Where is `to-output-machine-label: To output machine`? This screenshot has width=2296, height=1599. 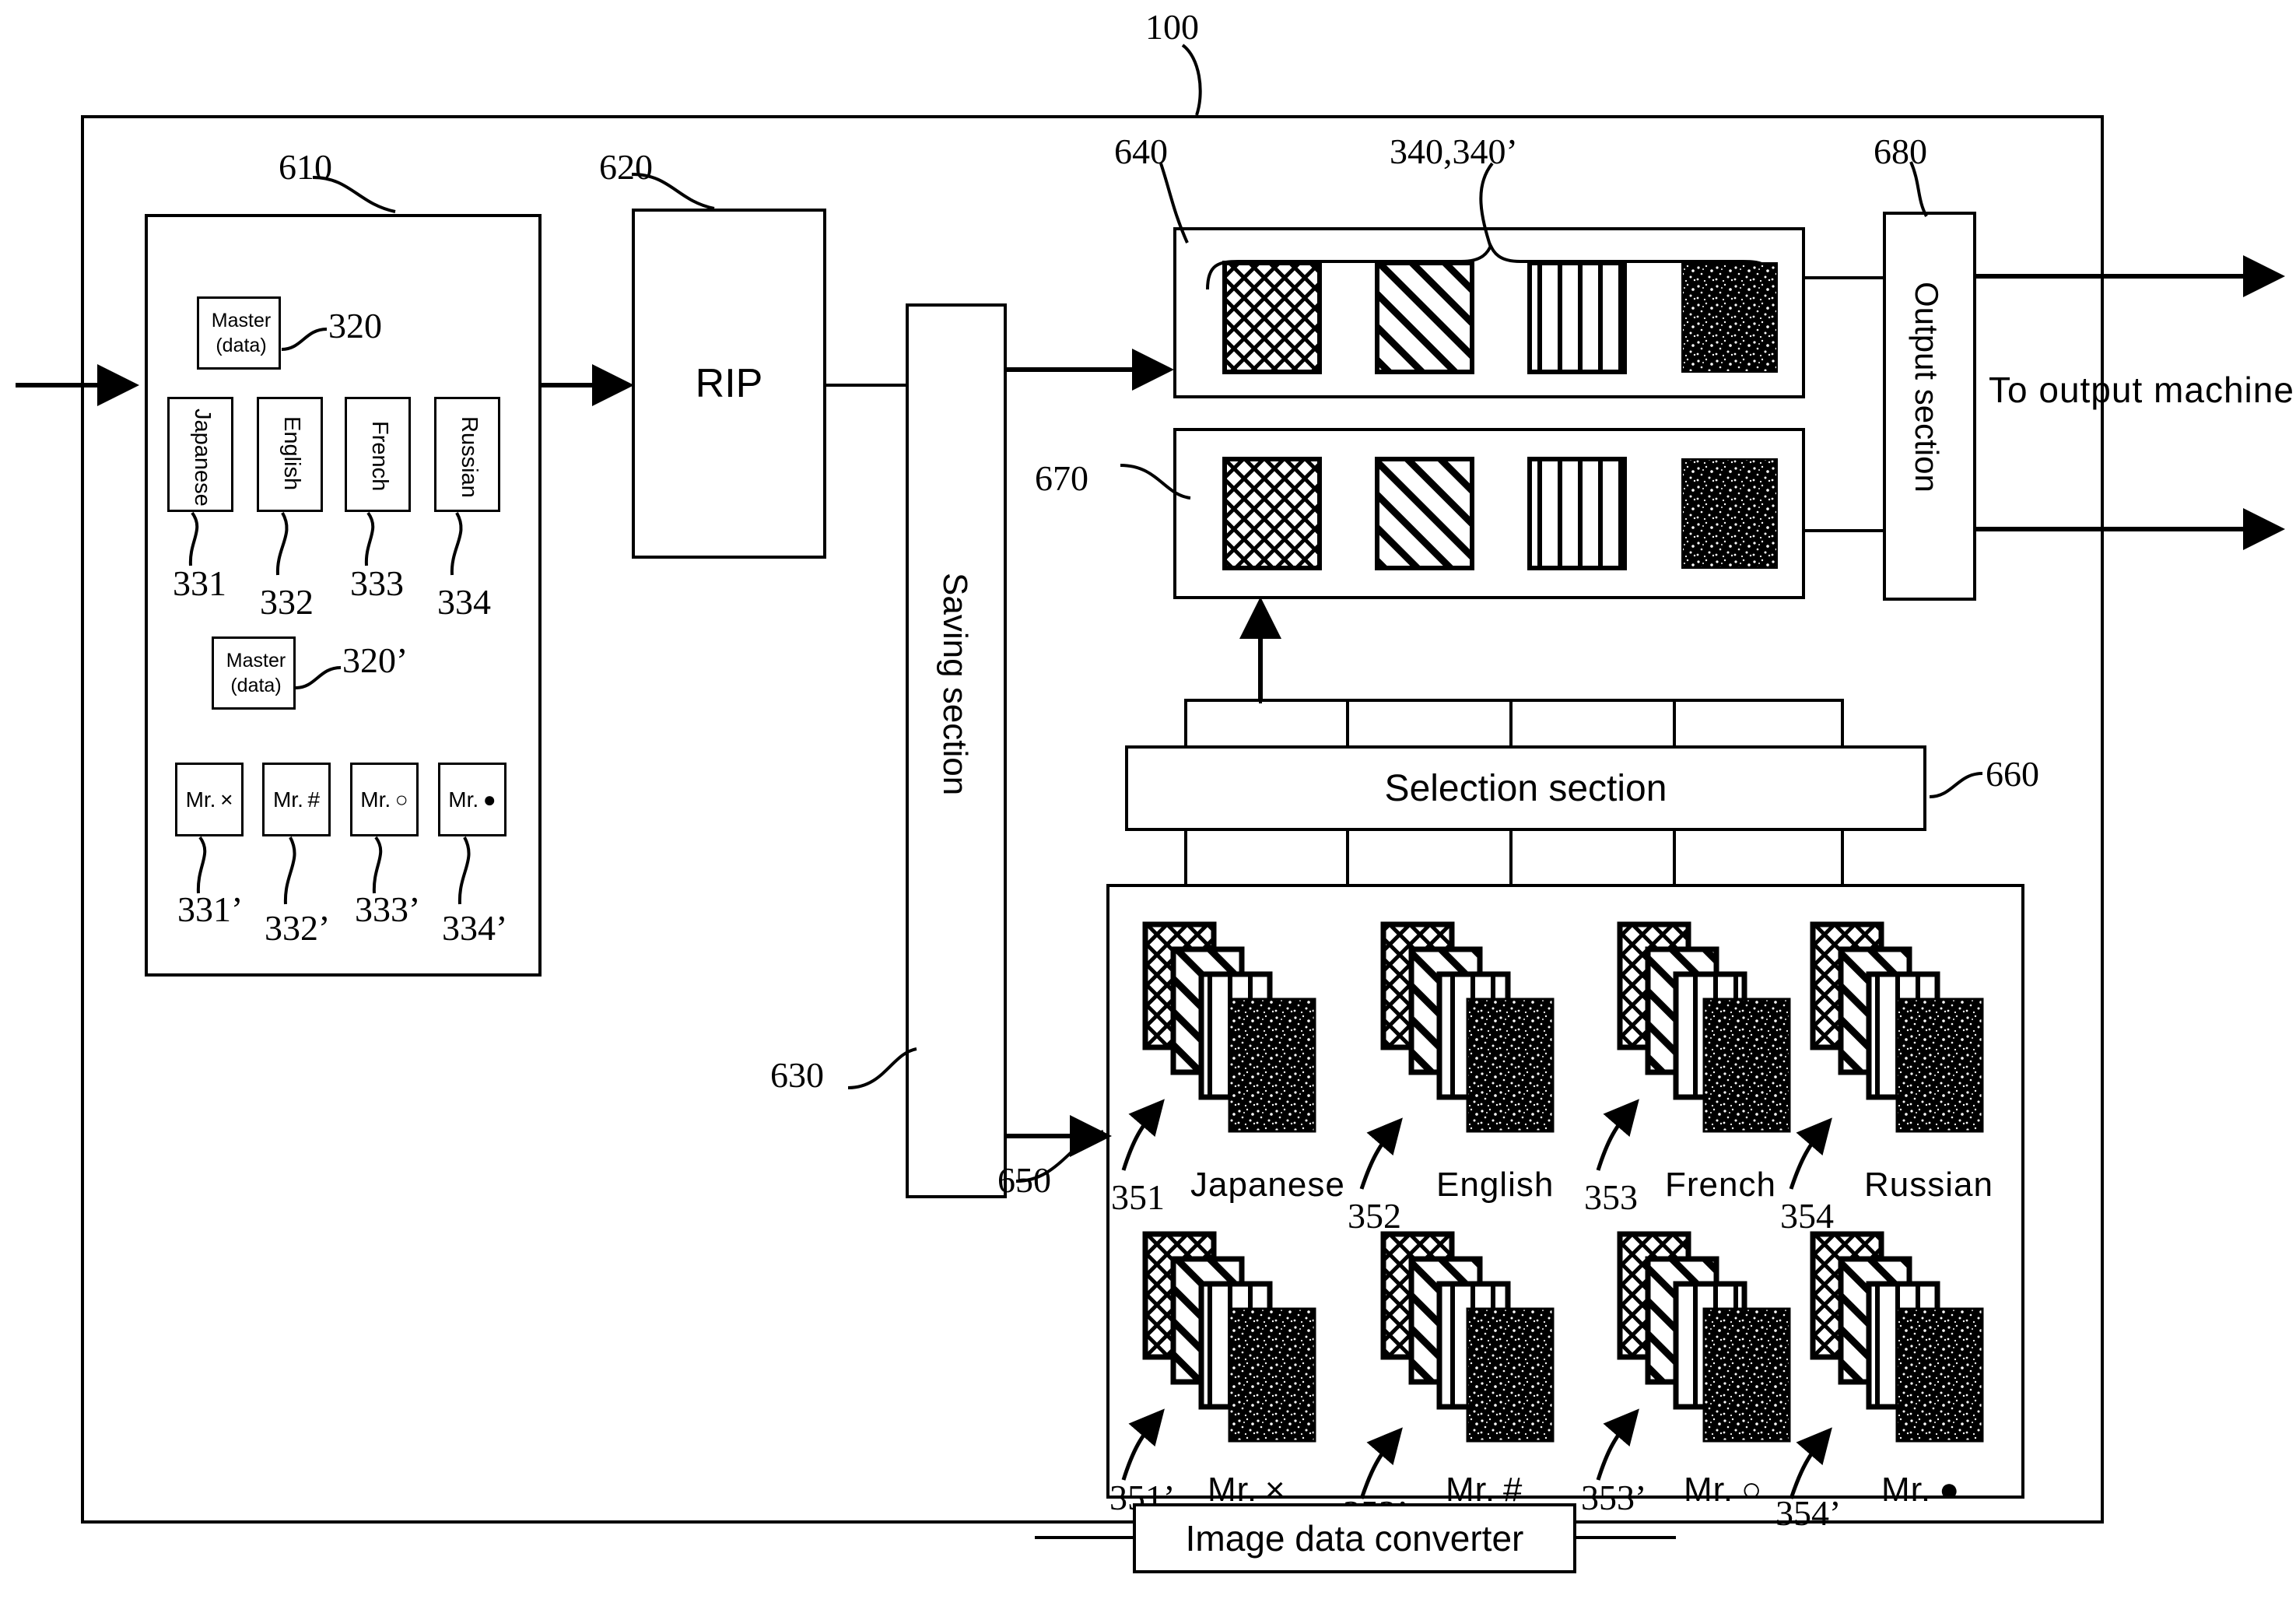 to-output-machine-label: To output machine is located at coordinates (2141, 390).